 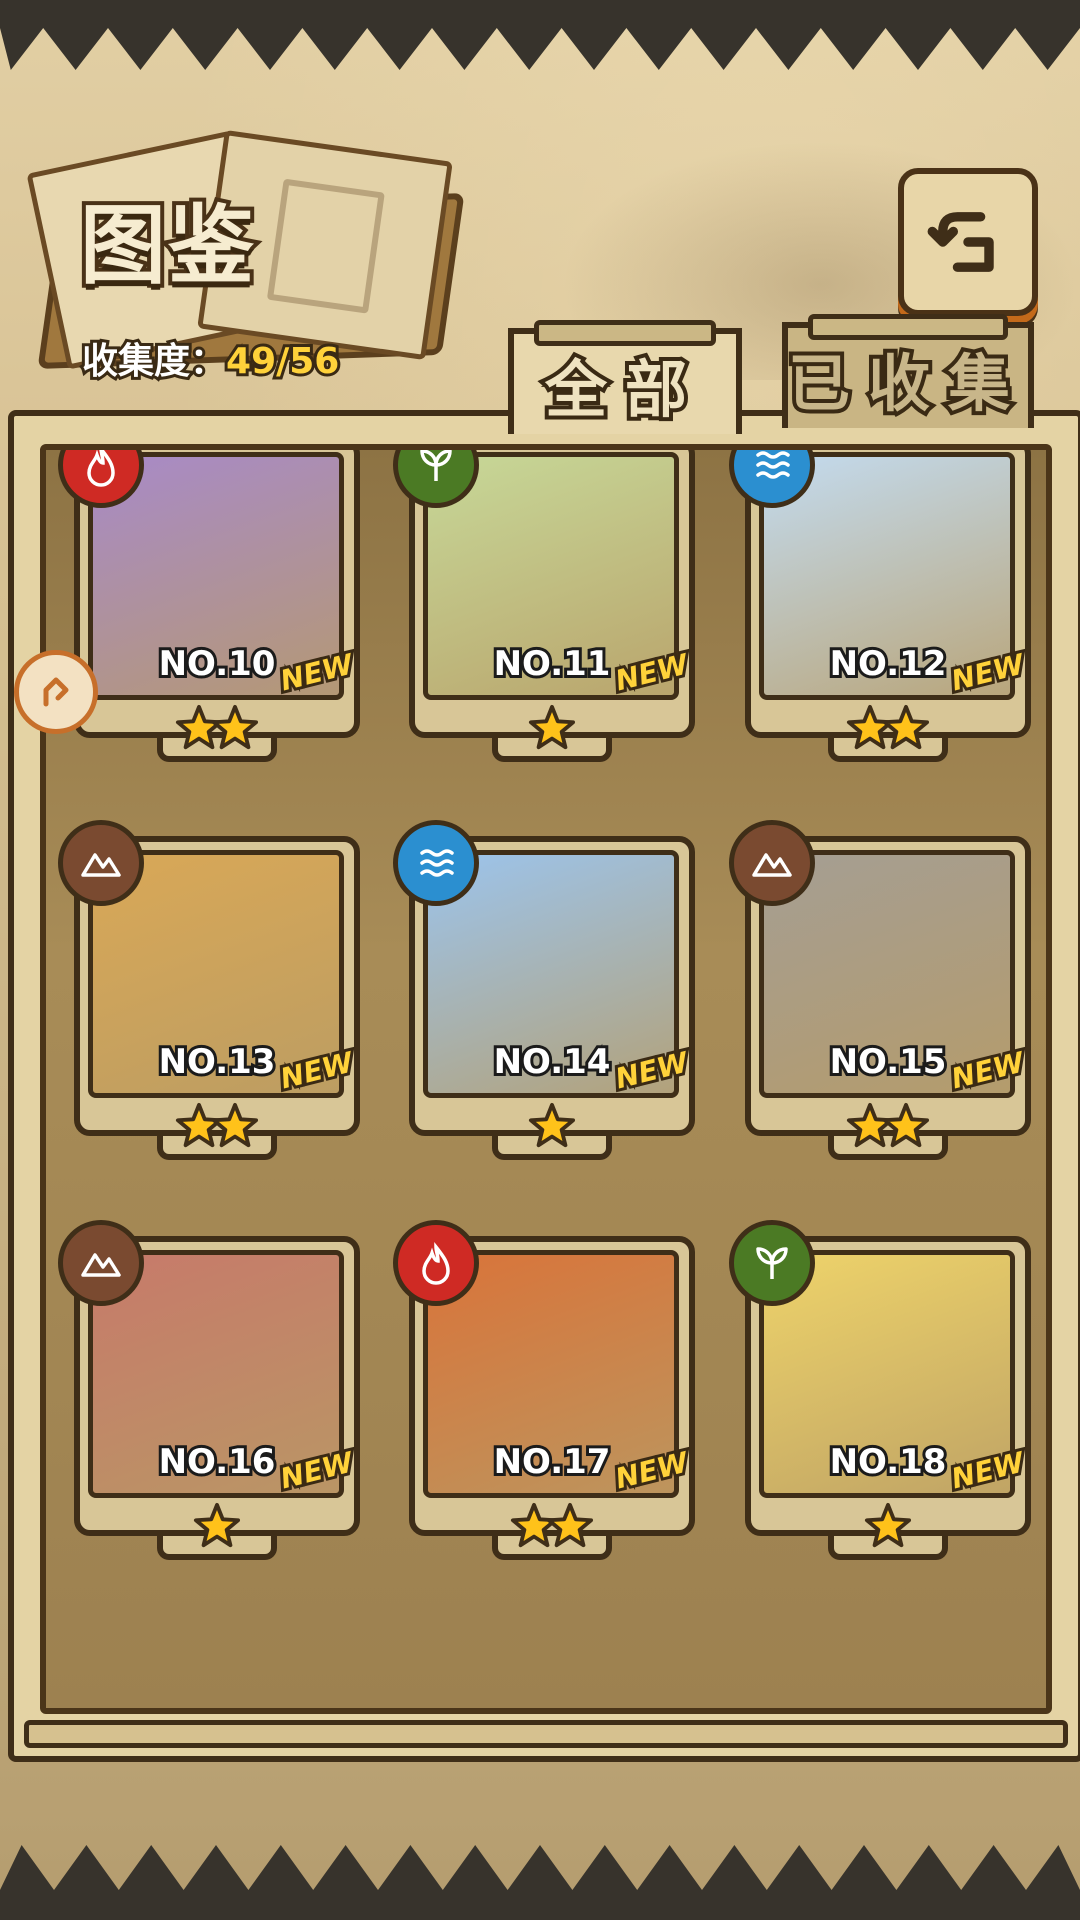 I want to click on collection-label: 收集度：, so click(x=154, y=361).